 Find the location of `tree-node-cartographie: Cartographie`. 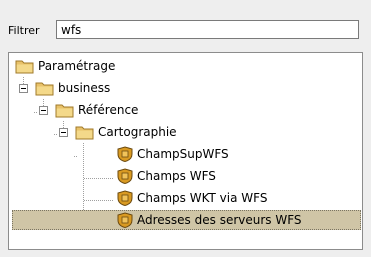

tree-node-cartographie: Cartographie is located at coordinates (185, 132).